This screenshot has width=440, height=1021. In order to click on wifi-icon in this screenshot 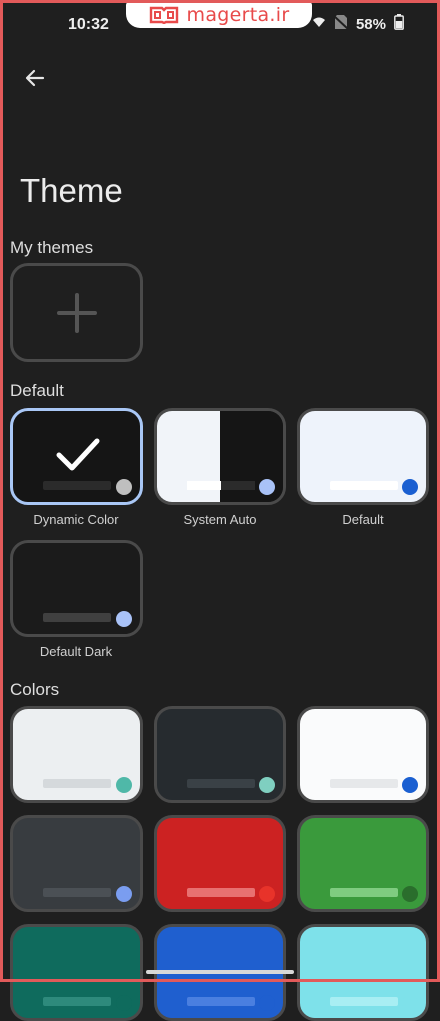, I will do `click(319, 24)`.